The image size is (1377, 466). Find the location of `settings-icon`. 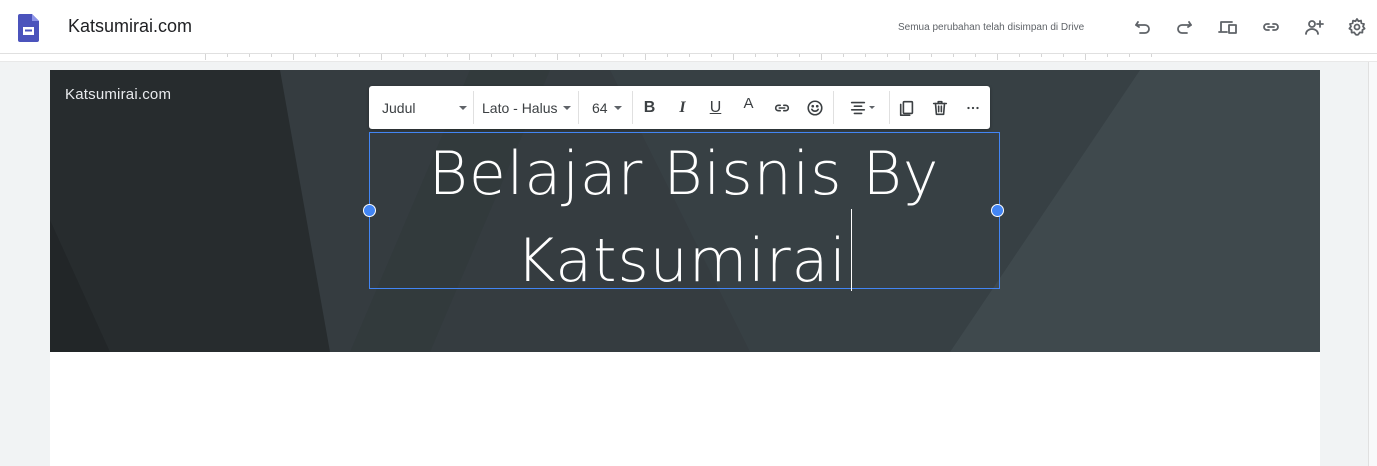

settings-icon is located at coordinates (1357, 27).